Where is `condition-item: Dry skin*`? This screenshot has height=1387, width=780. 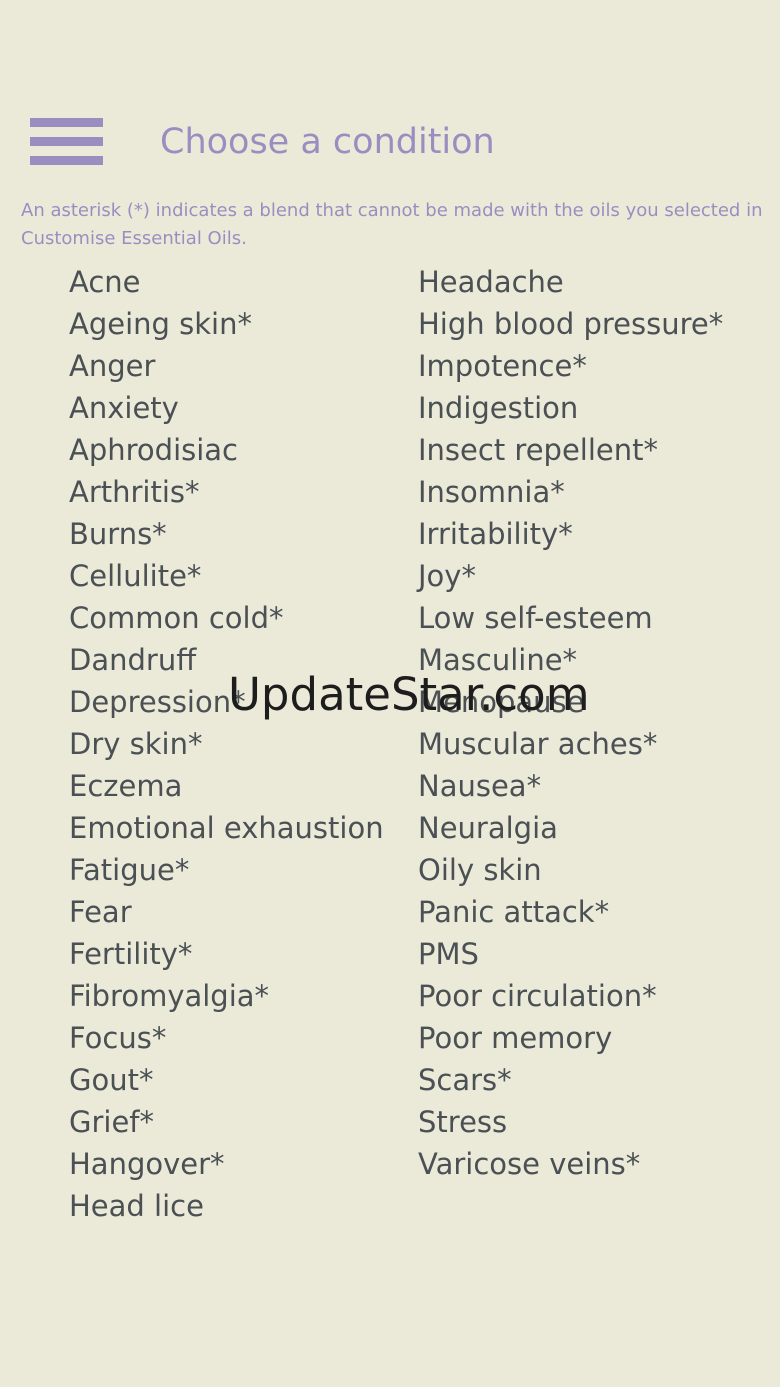 condition-item: Dry skin* is located at coordinates (239, 744).